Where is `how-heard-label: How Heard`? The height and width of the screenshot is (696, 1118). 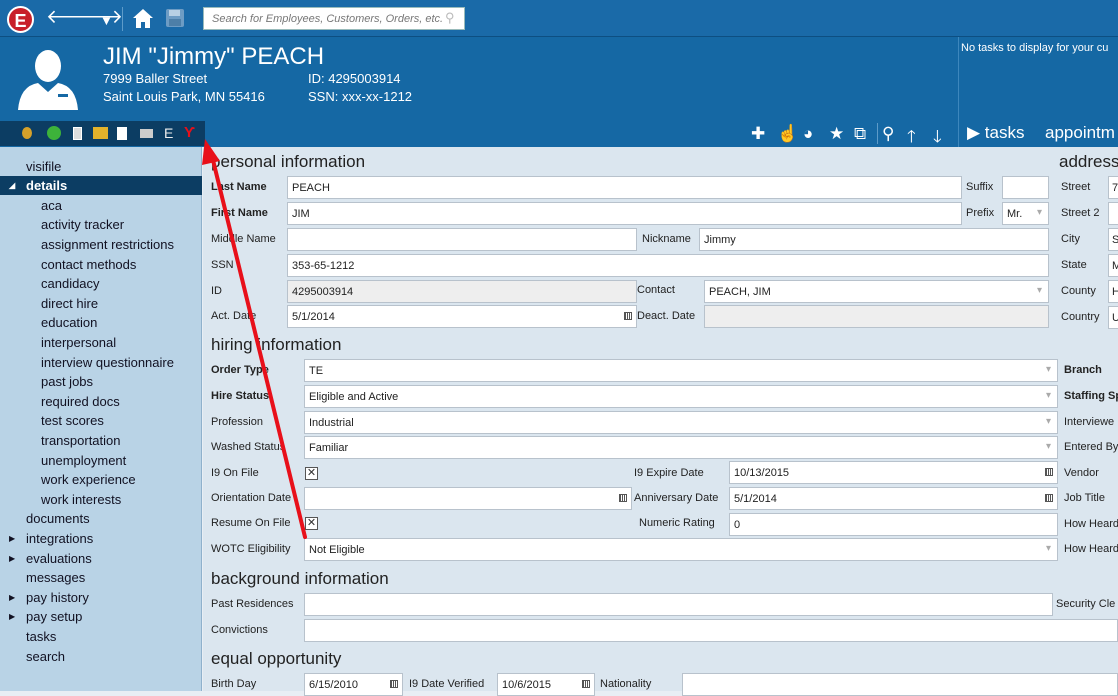
how-heard-label: How Heard is located at coordinates (1091, 524).